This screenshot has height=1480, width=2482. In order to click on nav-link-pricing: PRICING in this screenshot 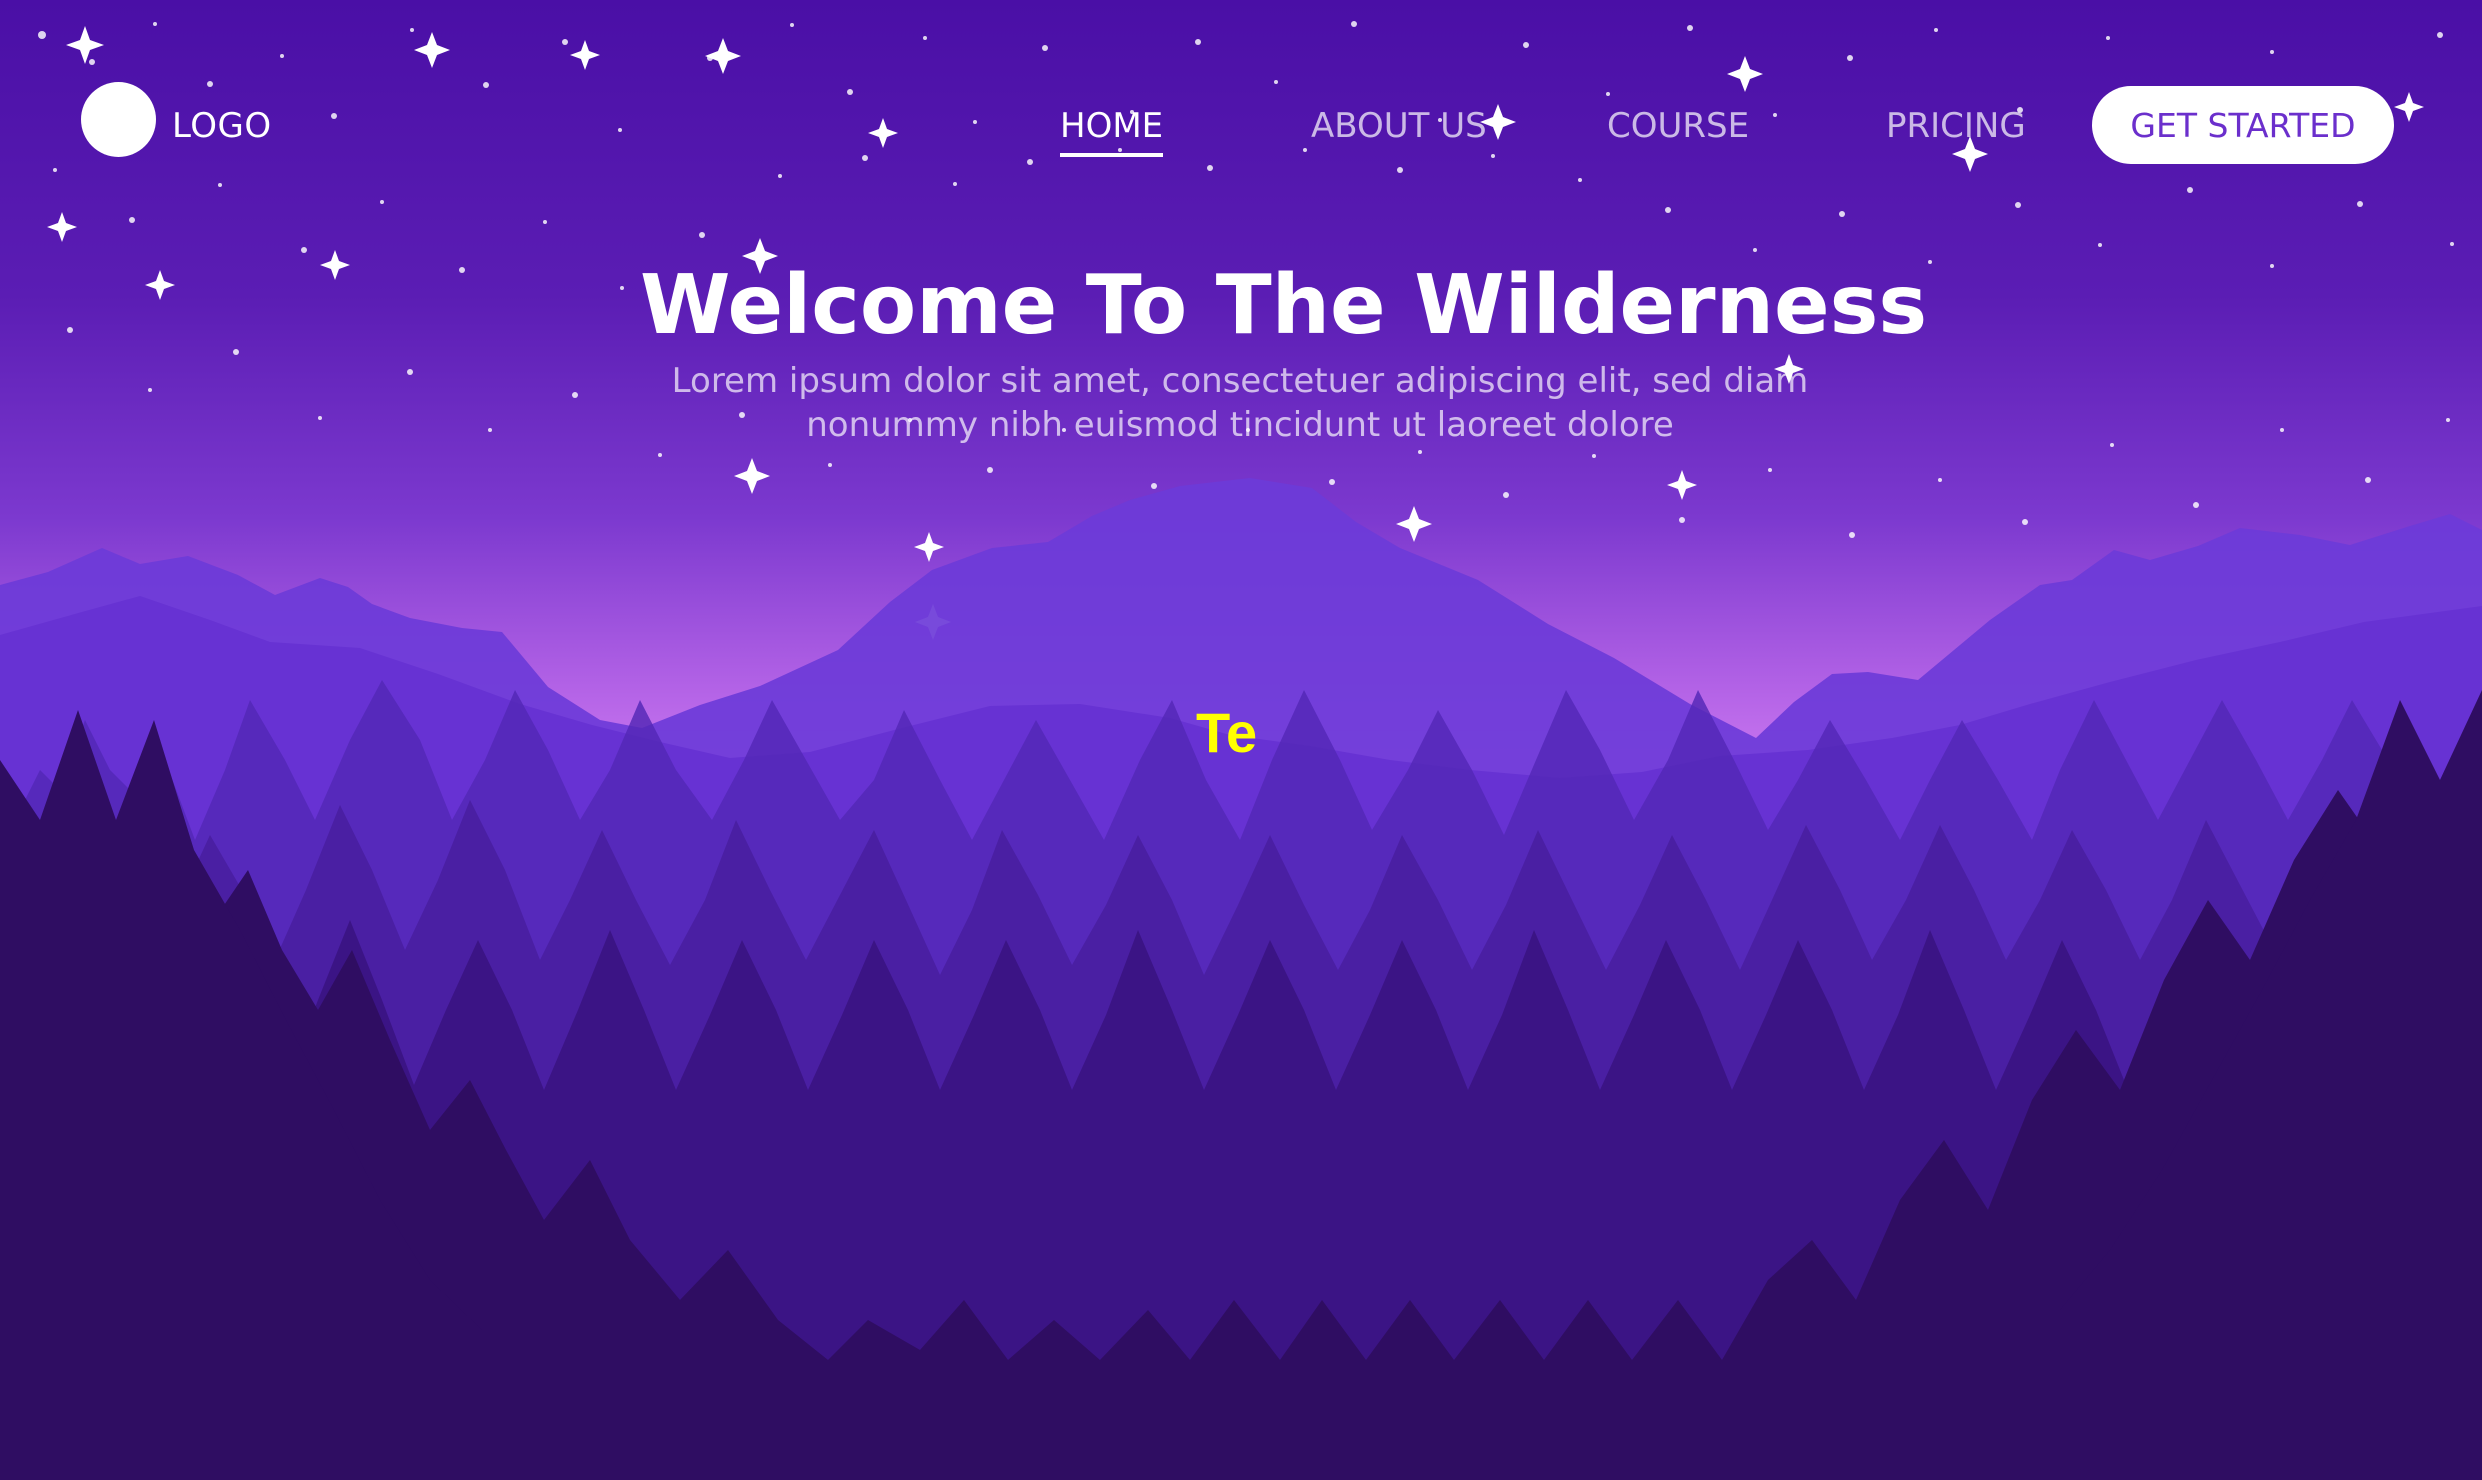, I will do `click(1956, 126)`.